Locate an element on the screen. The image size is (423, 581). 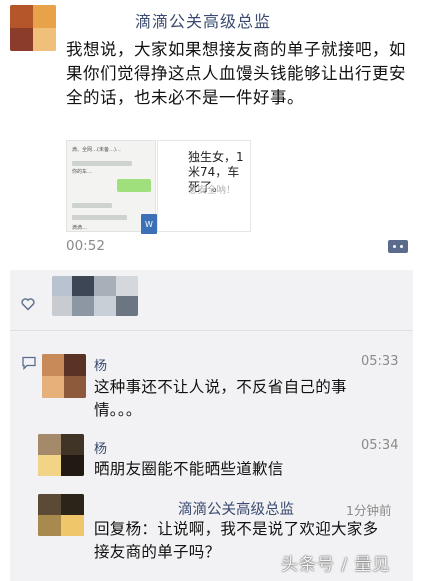
likes-row is located at coordinates (211, 299).